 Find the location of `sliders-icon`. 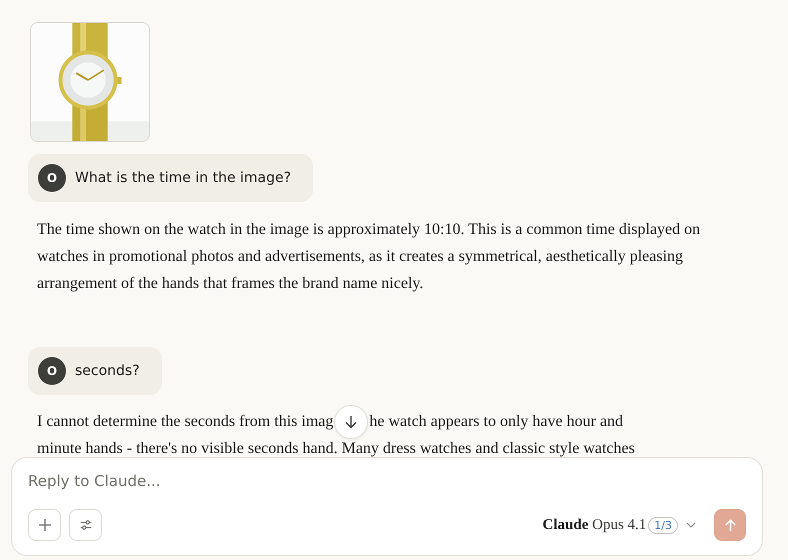

sliders-icon is located at coordinates (85, 525).